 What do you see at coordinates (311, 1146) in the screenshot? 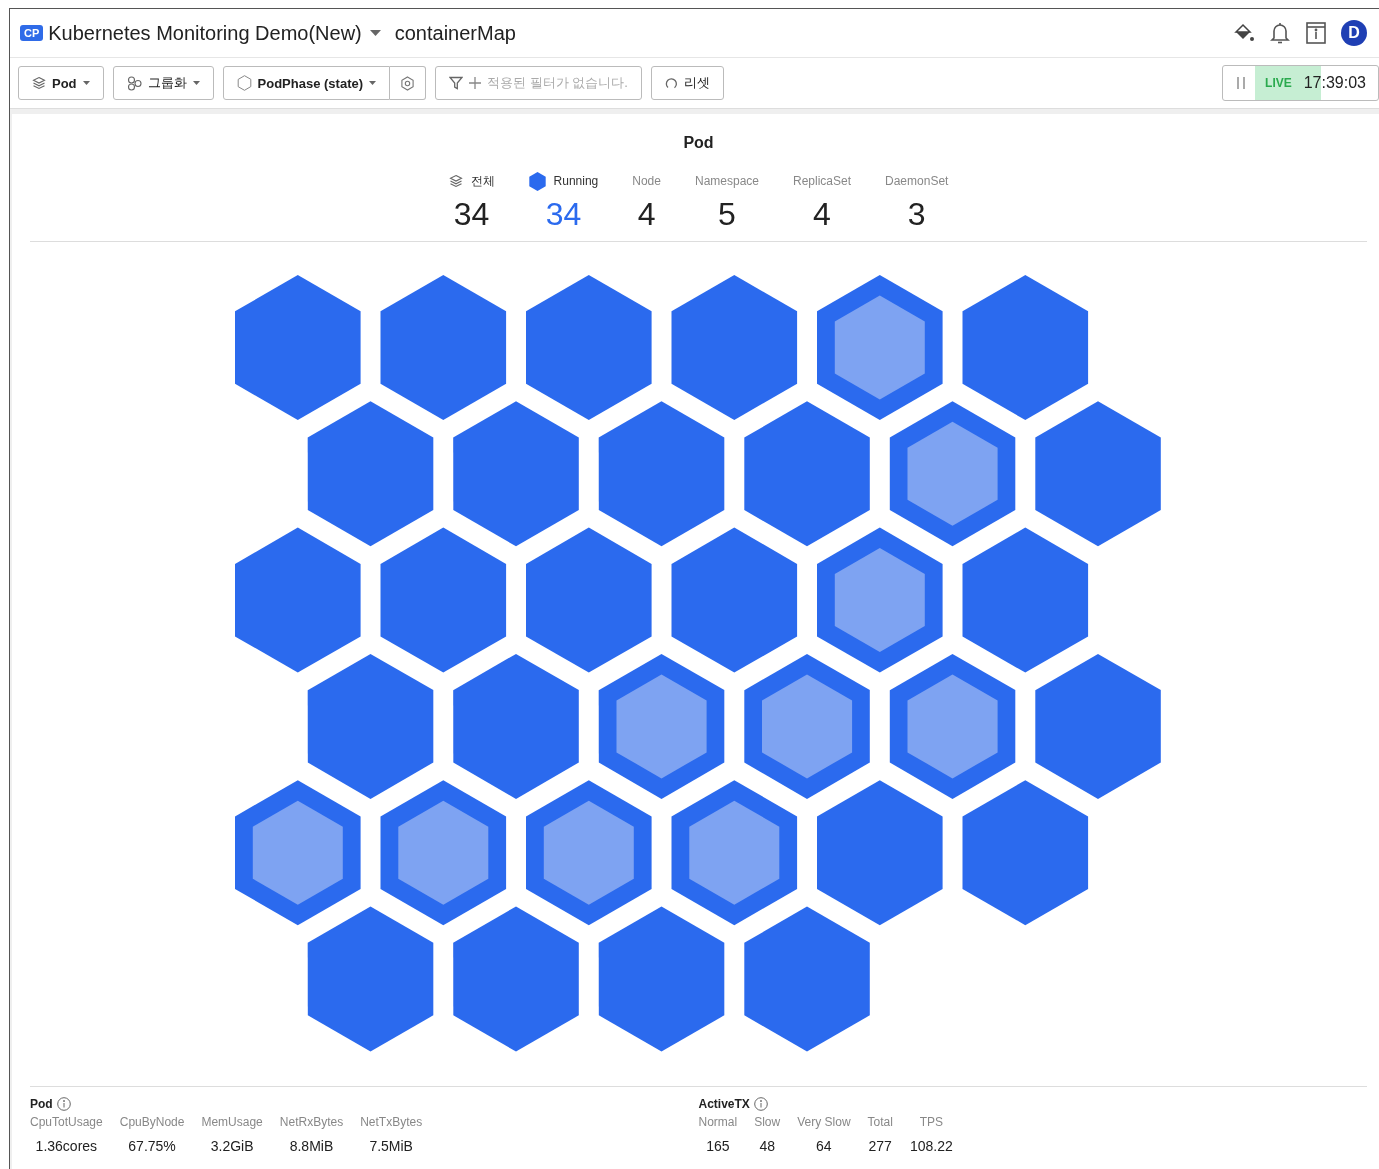
I see `metric-value: 8.8MiB` at bounding box center [311, 1146].